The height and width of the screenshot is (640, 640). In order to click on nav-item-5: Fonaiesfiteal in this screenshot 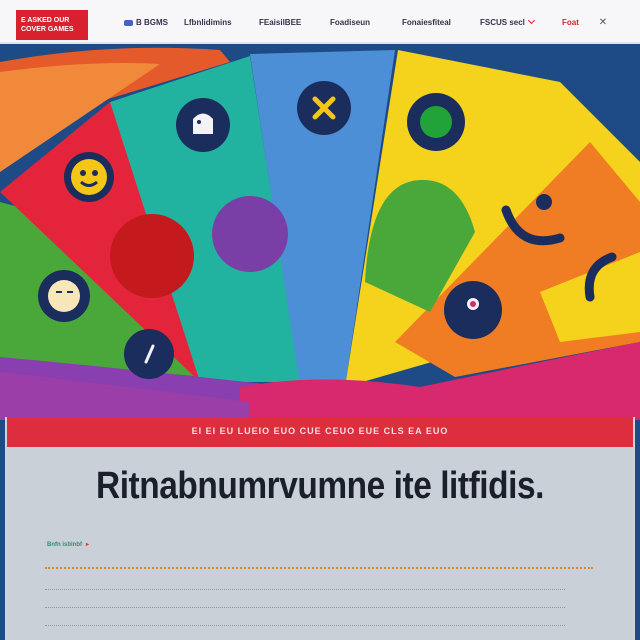, I will do `click(426, 23)`.